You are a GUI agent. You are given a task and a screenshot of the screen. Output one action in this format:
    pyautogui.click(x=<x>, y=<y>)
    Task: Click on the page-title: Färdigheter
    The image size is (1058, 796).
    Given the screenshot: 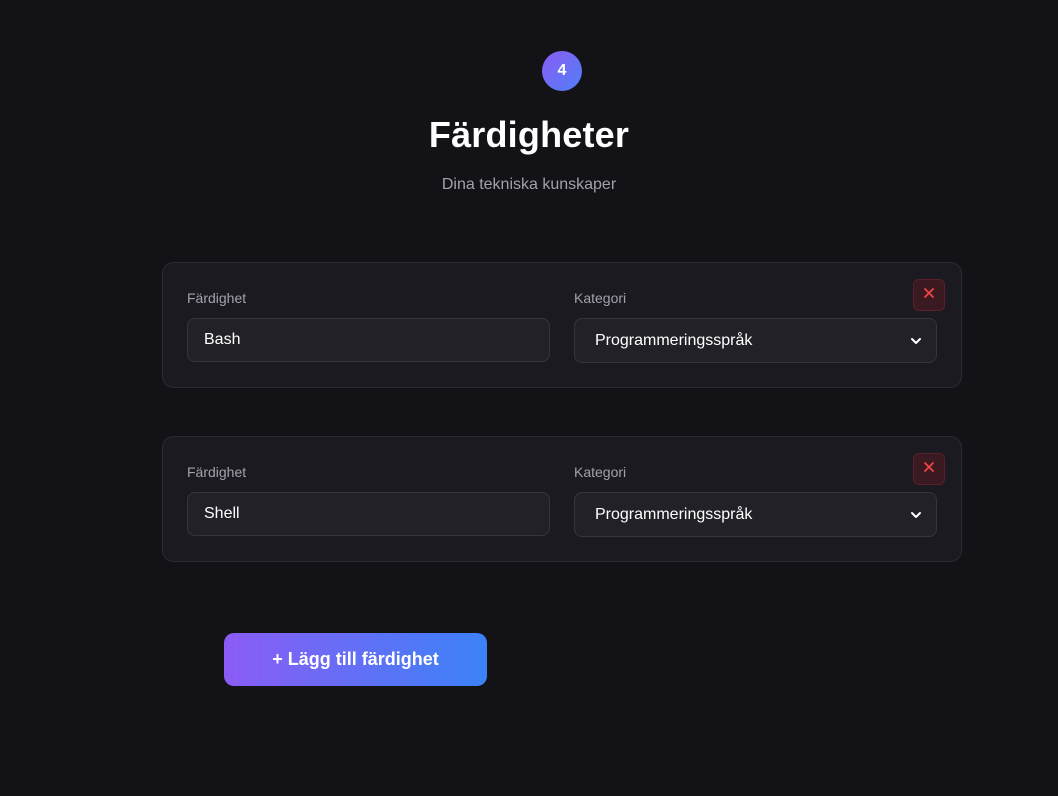 What is the action you would take?
    pyautogui.click(x=529, y=134)
    